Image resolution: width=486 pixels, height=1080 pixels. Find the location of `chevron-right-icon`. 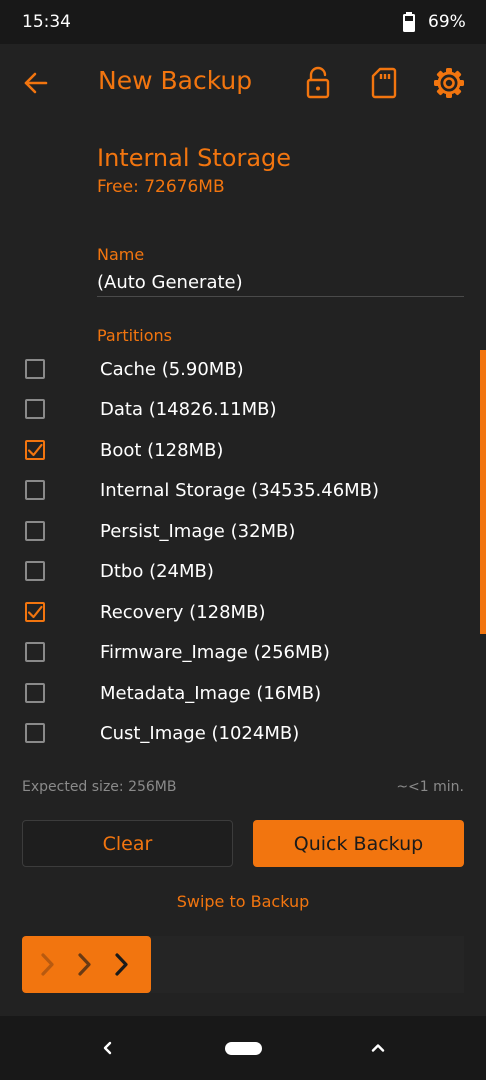

chevron-right-icon is located at coordinates (84, 964).